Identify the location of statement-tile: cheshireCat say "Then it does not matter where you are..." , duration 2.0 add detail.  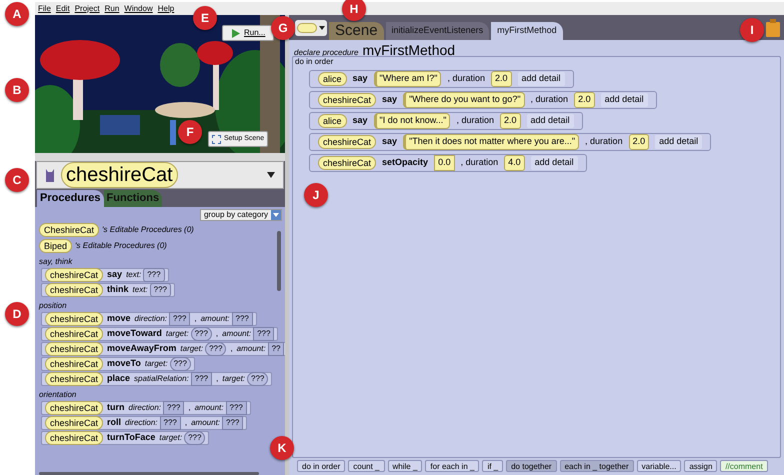
(510, 142).